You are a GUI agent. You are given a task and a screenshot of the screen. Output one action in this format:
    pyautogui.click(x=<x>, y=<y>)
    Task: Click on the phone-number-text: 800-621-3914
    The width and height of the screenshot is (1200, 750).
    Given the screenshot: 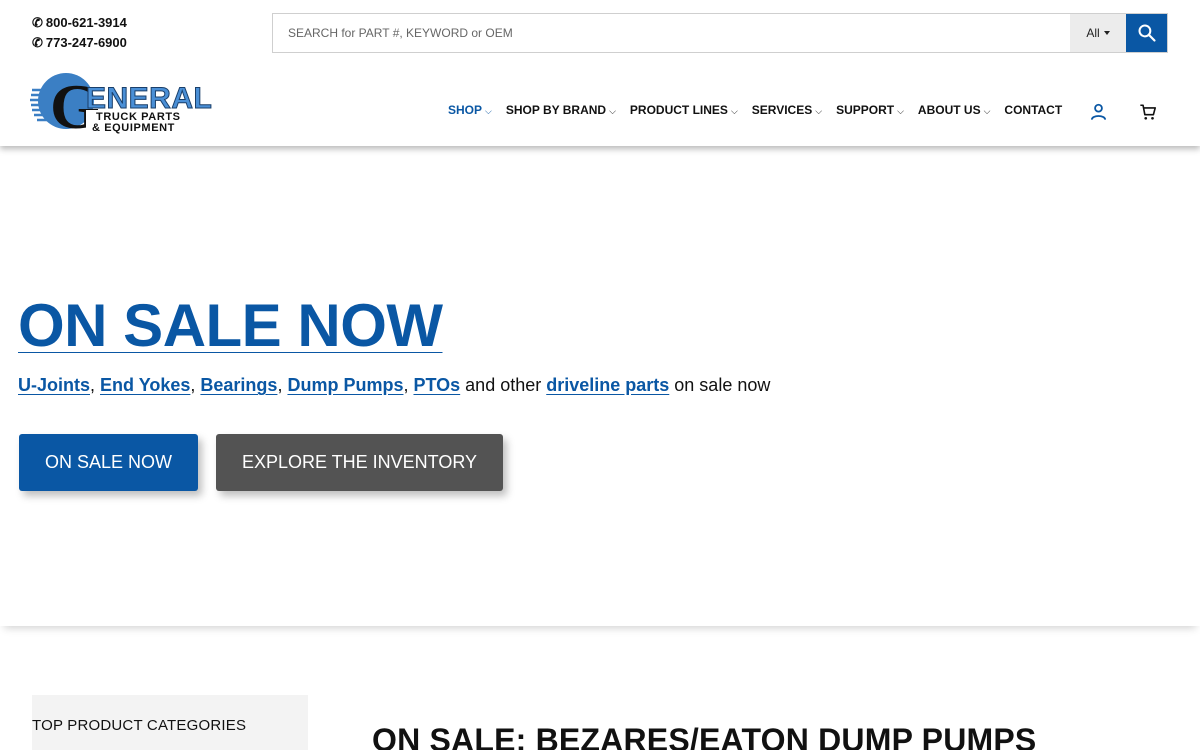 What is the action you would take?
    pyautogui.click(x=86, y=22)
    